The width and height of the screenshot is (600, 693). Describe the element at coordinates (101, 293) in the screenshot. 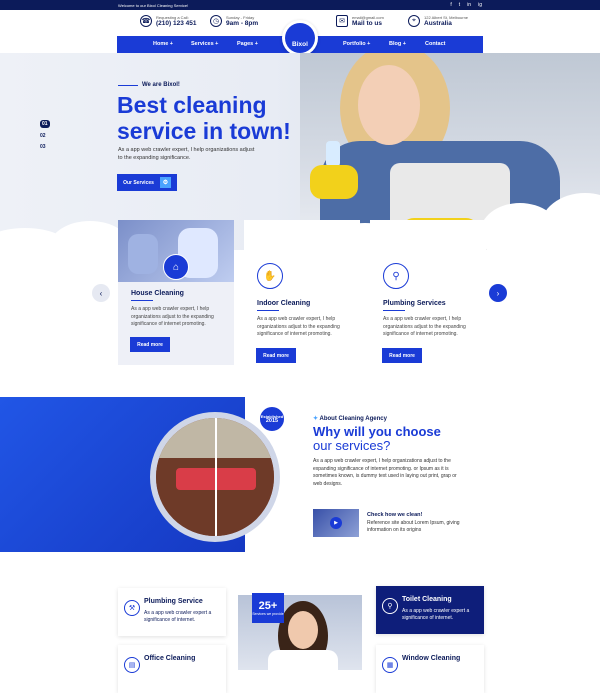

I see `prev-arrow-icon: ‹` at that location.